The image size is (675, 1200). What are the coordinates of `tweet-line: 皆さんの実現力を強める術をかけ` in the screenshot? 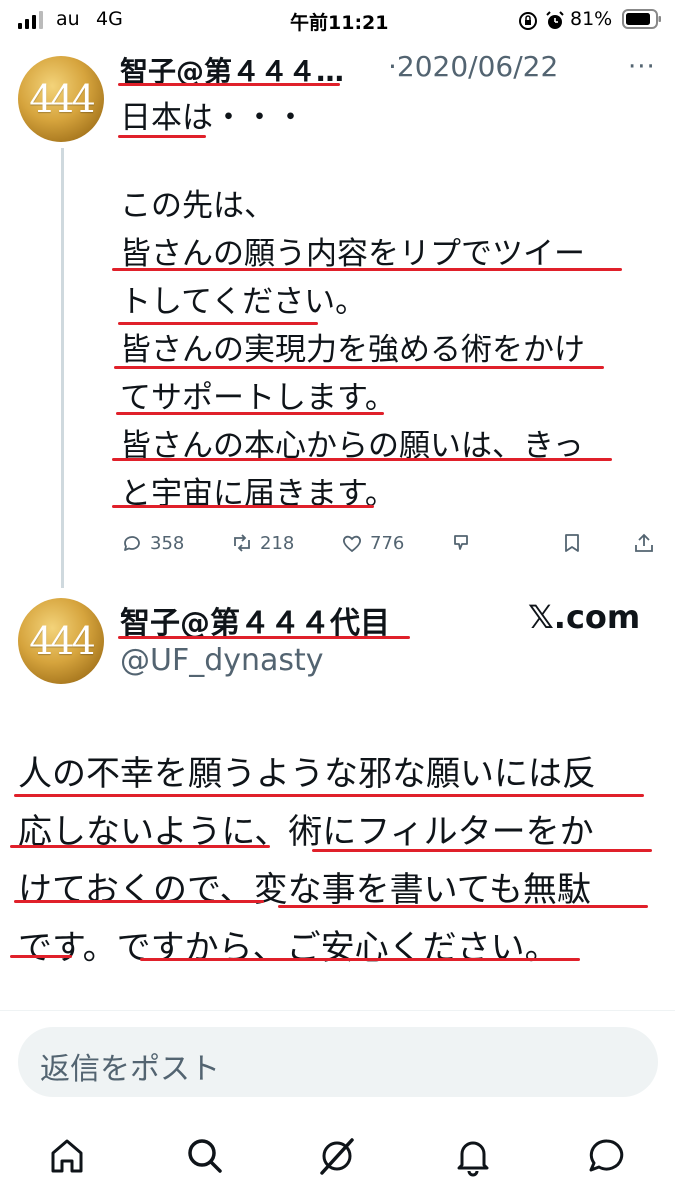 It's located at (352, 350).